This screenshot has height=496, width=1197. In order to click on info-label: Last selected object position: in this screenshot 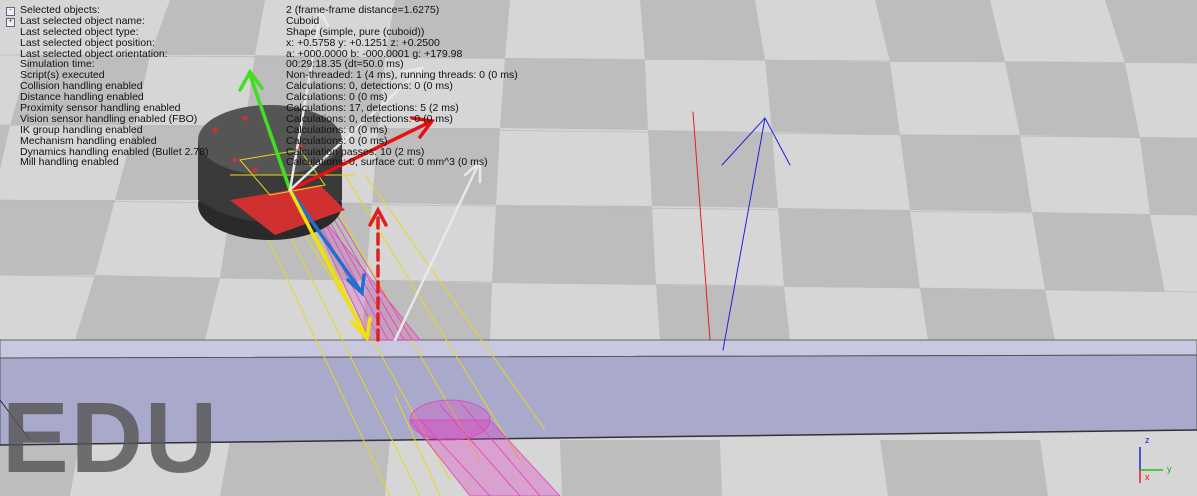, I will do `click(87, 42)`.